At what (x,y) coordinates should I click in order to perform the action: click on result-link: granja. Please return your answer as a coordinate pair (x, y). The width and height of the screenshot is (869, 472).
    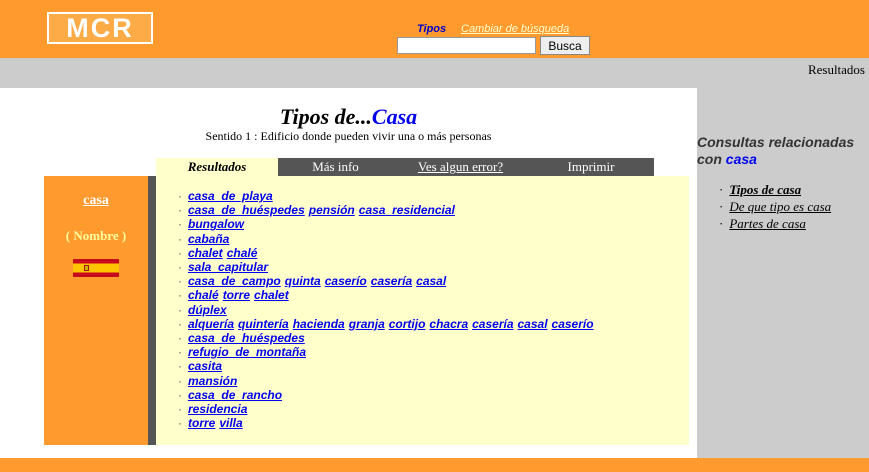
    Looking at the image, I should click on (367, 324).